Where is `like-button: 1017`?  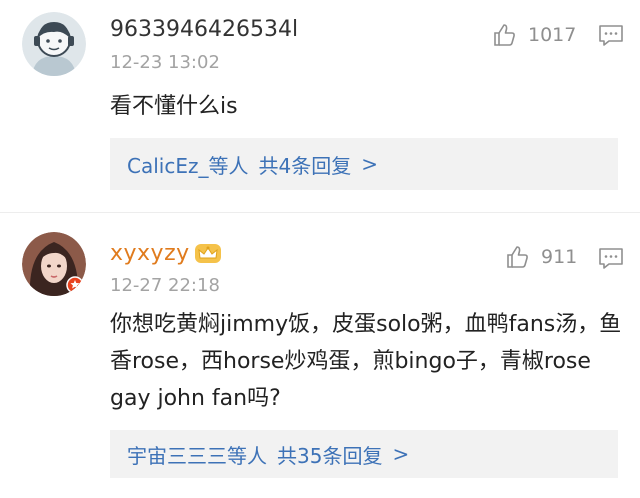
like-button: 1017 is located at coordinates (534, 35).